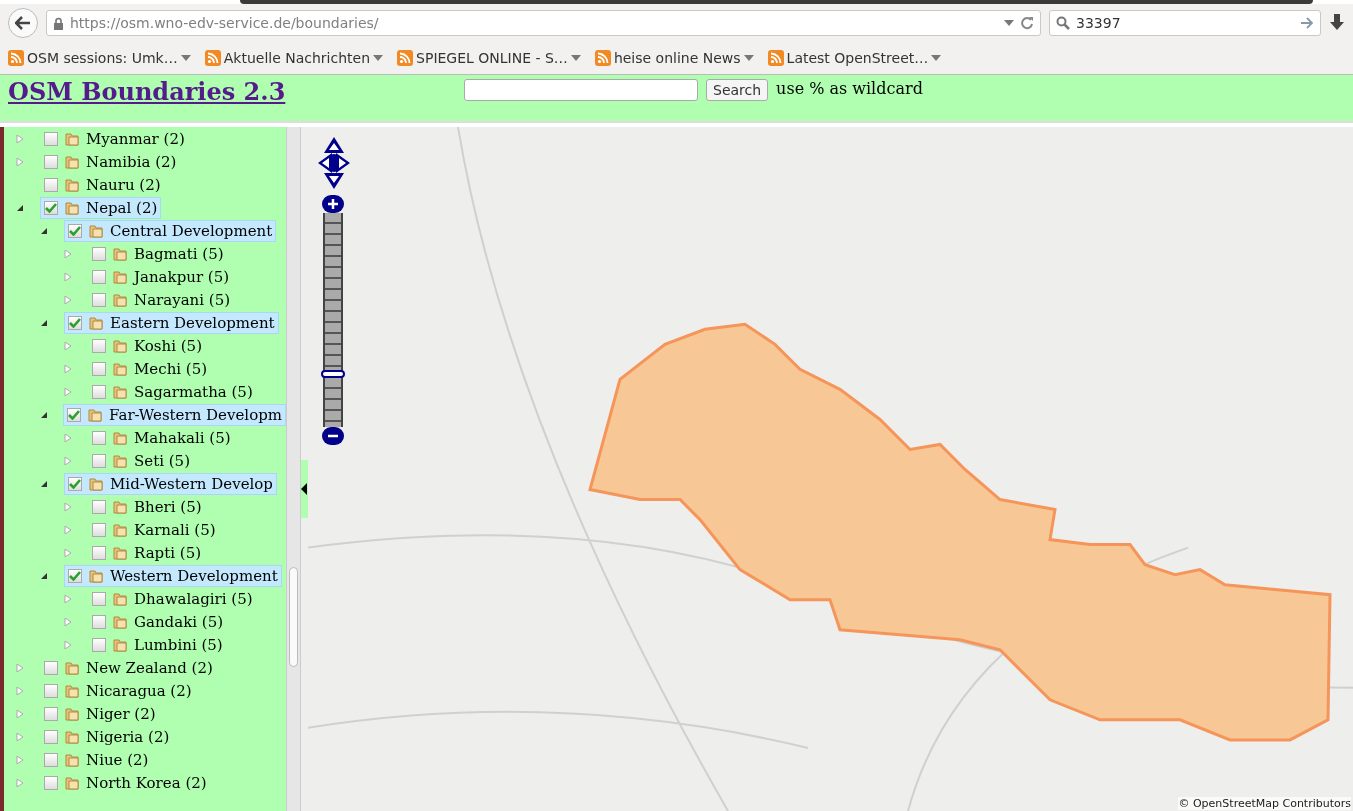 This screenshot has width=1353, height=811. What do you see at coordinates (158, 621) in the screenshot?
I see `tree-item: Gandaki (5)` at bounding box center [158, 621].